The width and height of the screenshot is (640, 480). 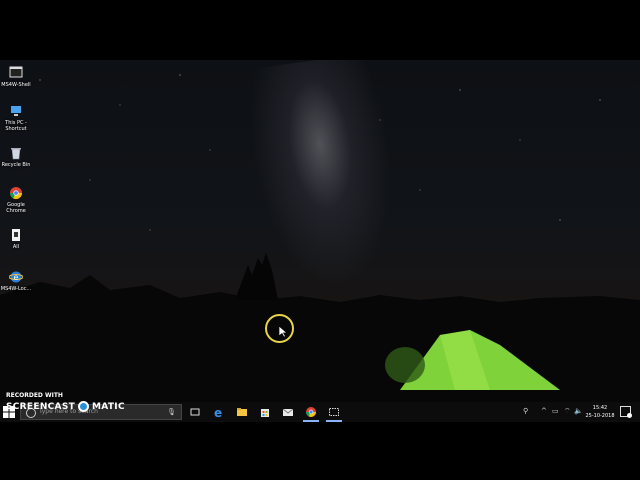 What do you see at coordinates (626, 412) in the screenshot?
I see `action-center-icon` at bounding box center [626, 412].